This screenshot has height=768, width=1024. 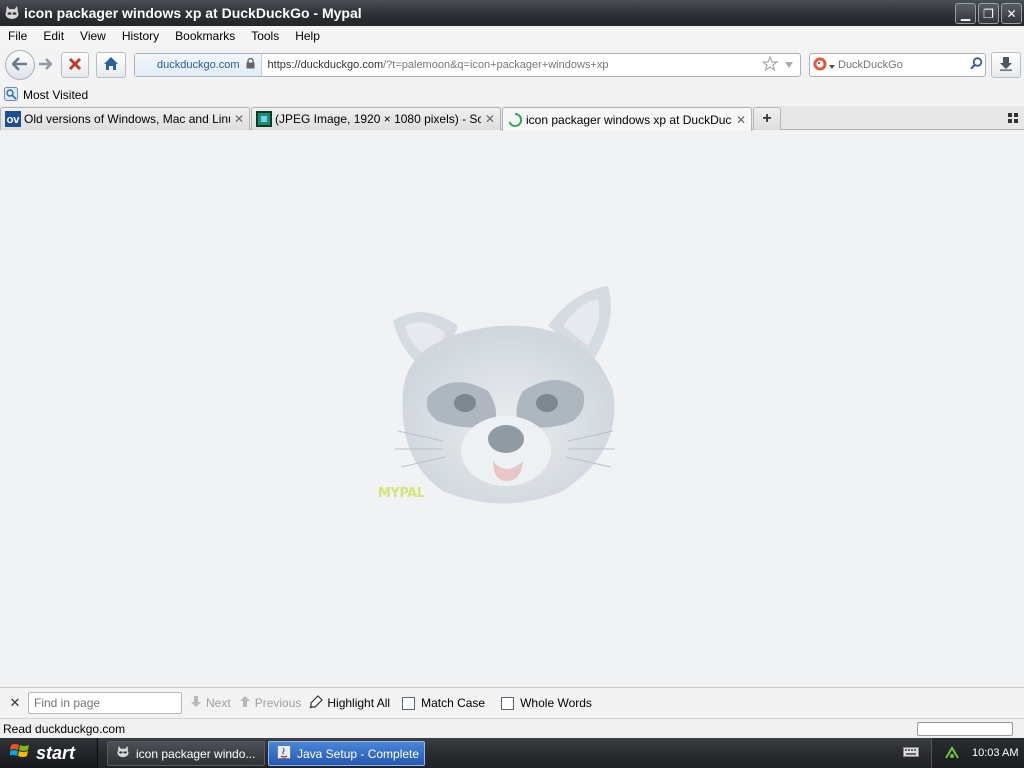 I want to click on restore-icon: ❐, so click(x=988, y=13).